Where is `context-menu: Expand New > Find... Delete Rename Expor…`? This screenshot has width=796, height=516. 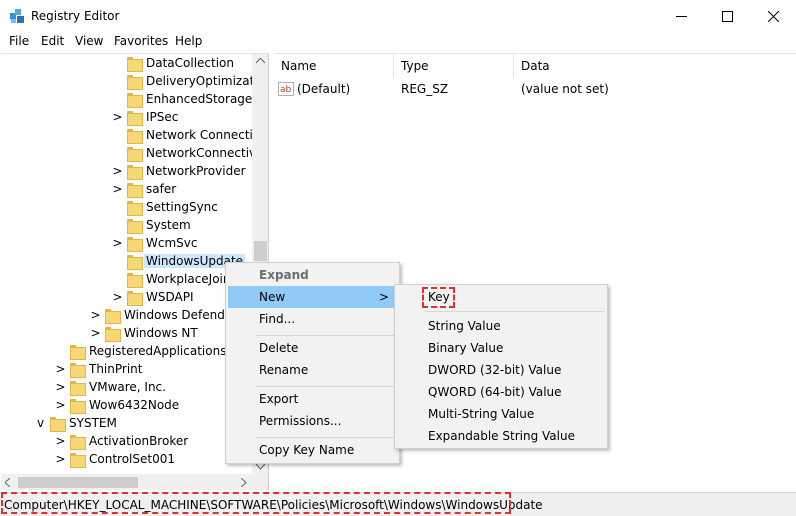 context-menu: Expand New > Find... Delete Rename Expor… is located at coordinates (312, 363).